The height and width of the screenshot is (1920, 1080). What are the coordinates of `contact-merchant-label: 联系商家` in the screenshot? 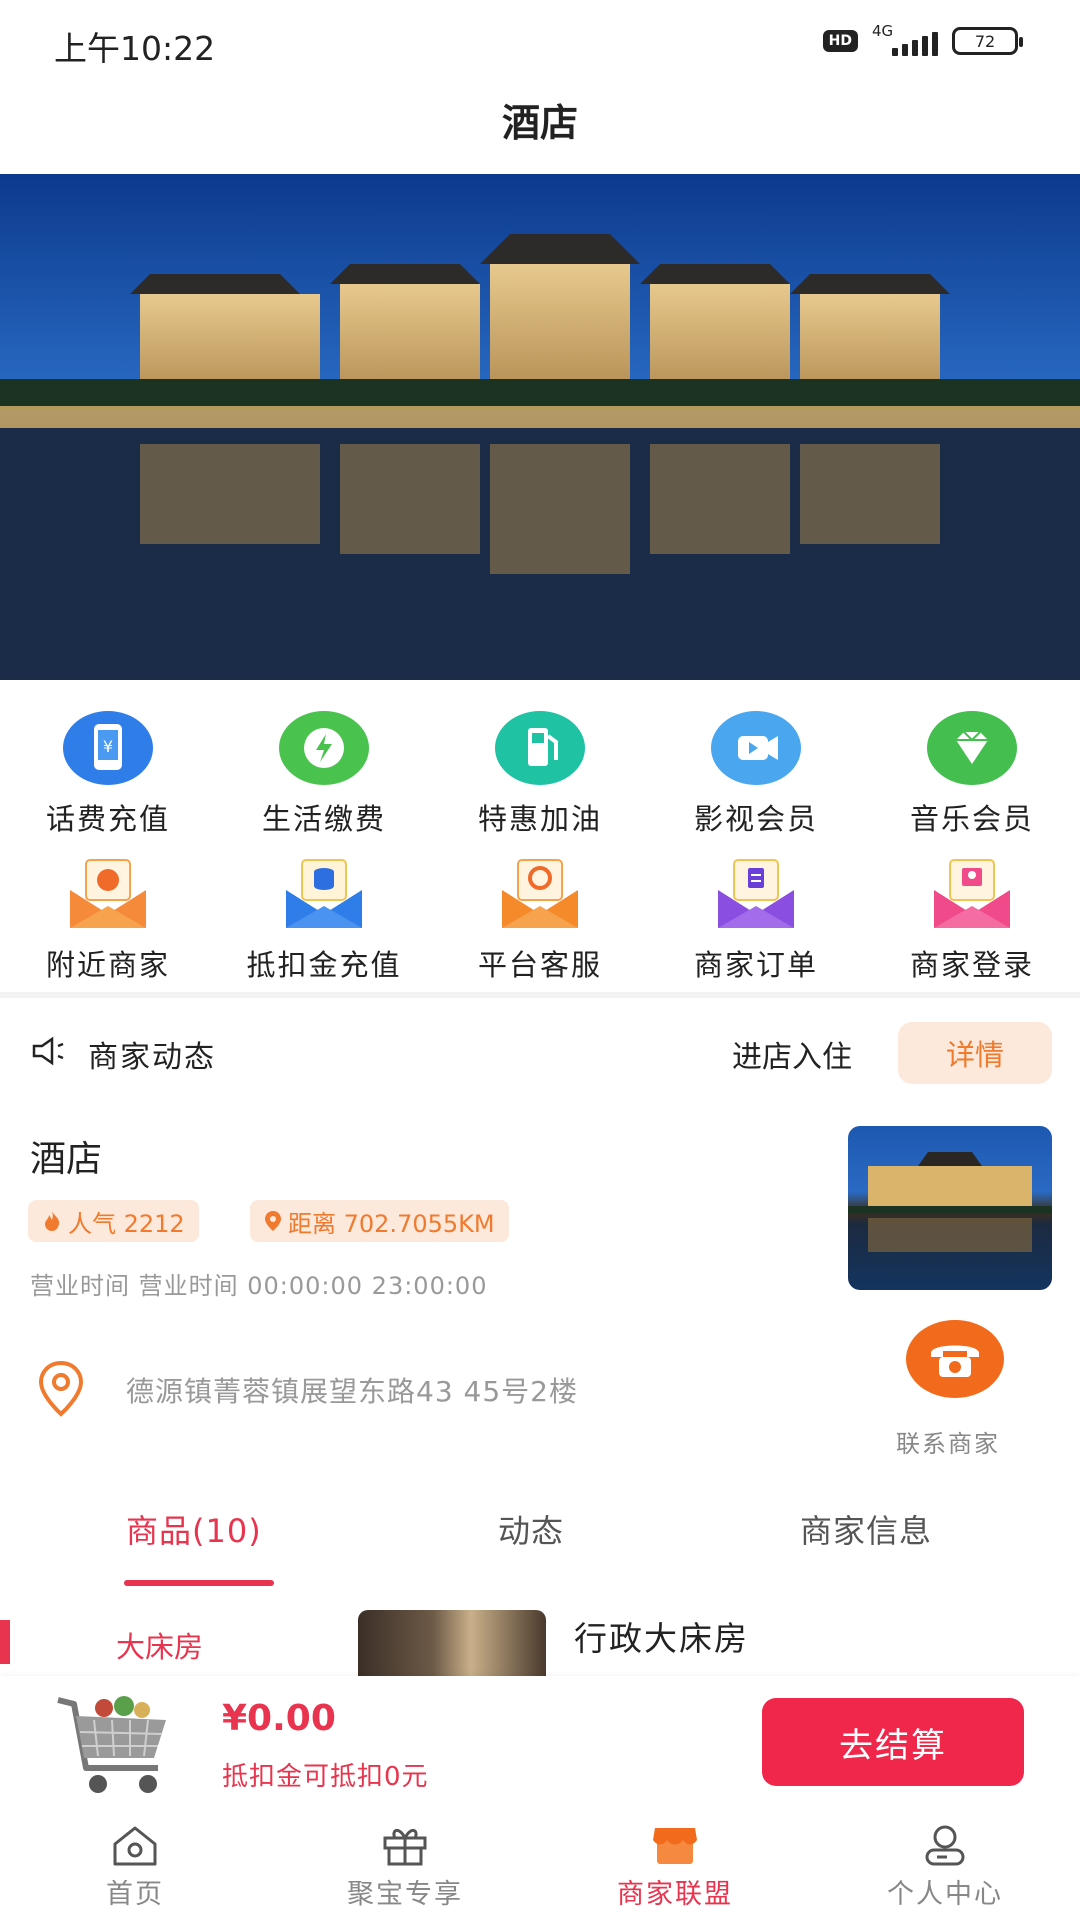 It's located at (948, 1441).